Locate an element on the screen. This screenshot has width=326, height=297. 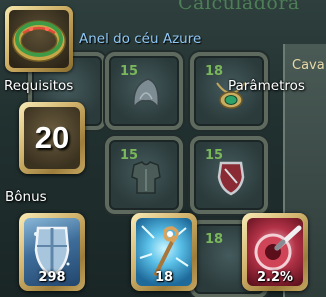
item-name: Anel do céu Azure is located at coordinates (140, 39).